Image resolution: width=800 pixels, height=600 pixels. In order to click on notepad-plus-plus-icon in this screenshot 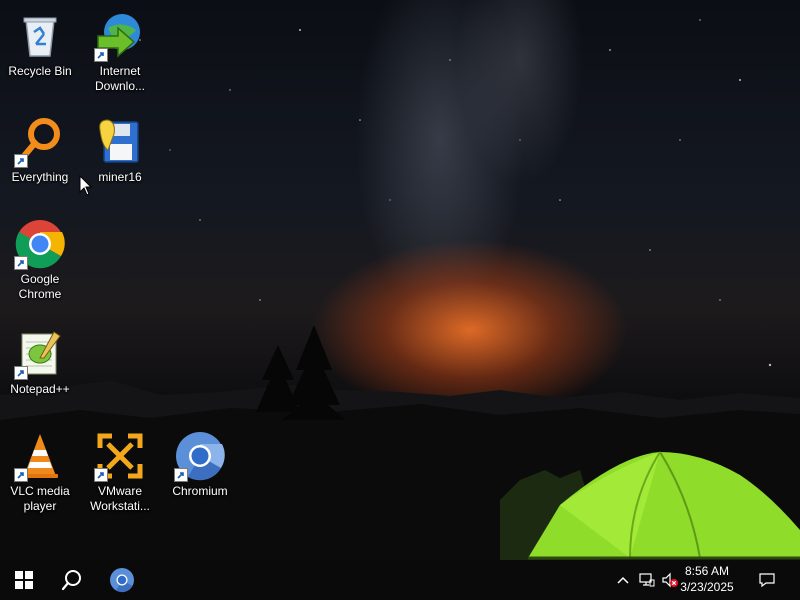, I will do `click(40, 354)`.